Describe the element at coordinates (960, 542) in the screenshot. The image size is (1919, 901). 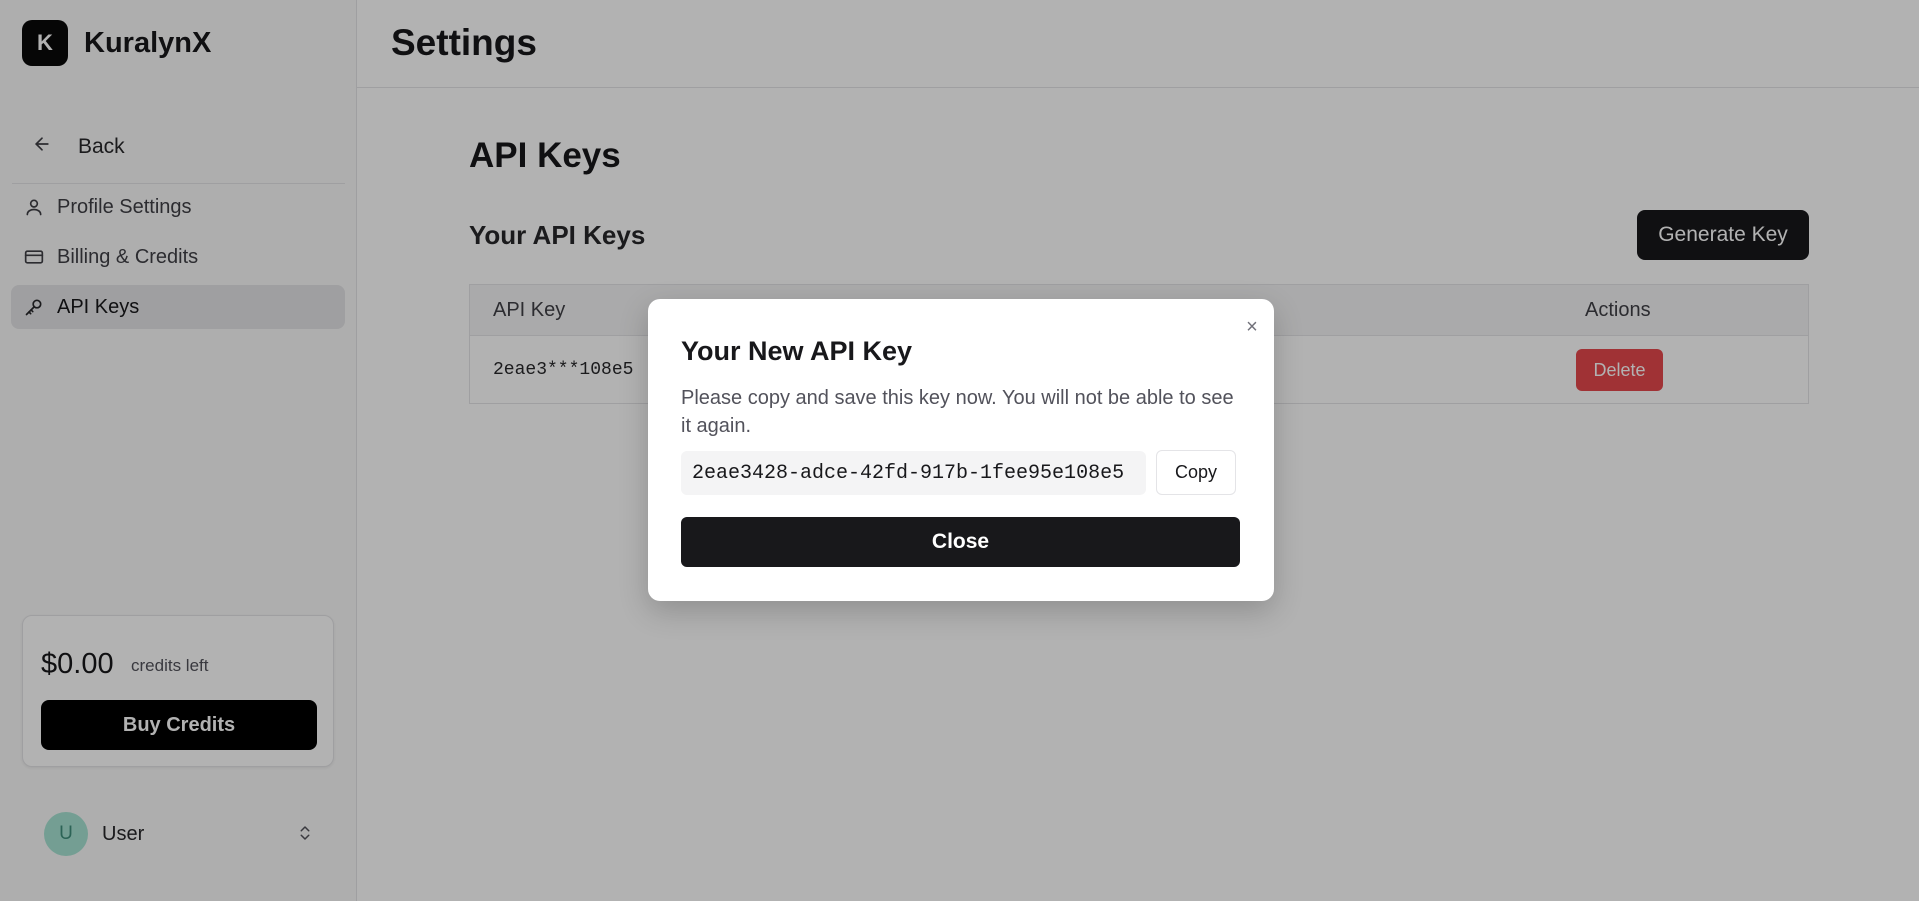
I see `close-button: Close` at that location.